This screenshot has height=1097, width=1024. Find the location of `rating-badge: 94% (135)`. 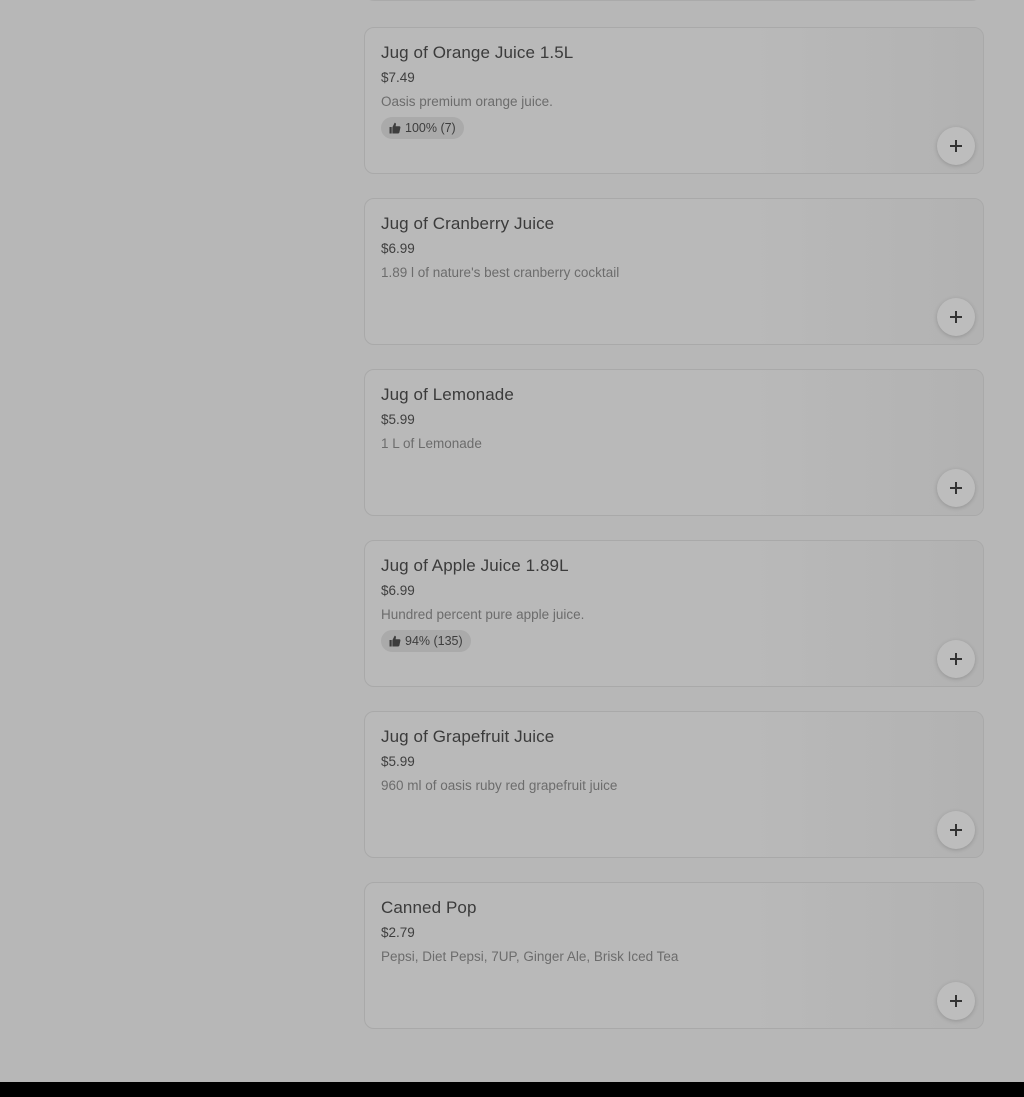

rating-badge: 94% (135) is located at coordinates (426, 641).